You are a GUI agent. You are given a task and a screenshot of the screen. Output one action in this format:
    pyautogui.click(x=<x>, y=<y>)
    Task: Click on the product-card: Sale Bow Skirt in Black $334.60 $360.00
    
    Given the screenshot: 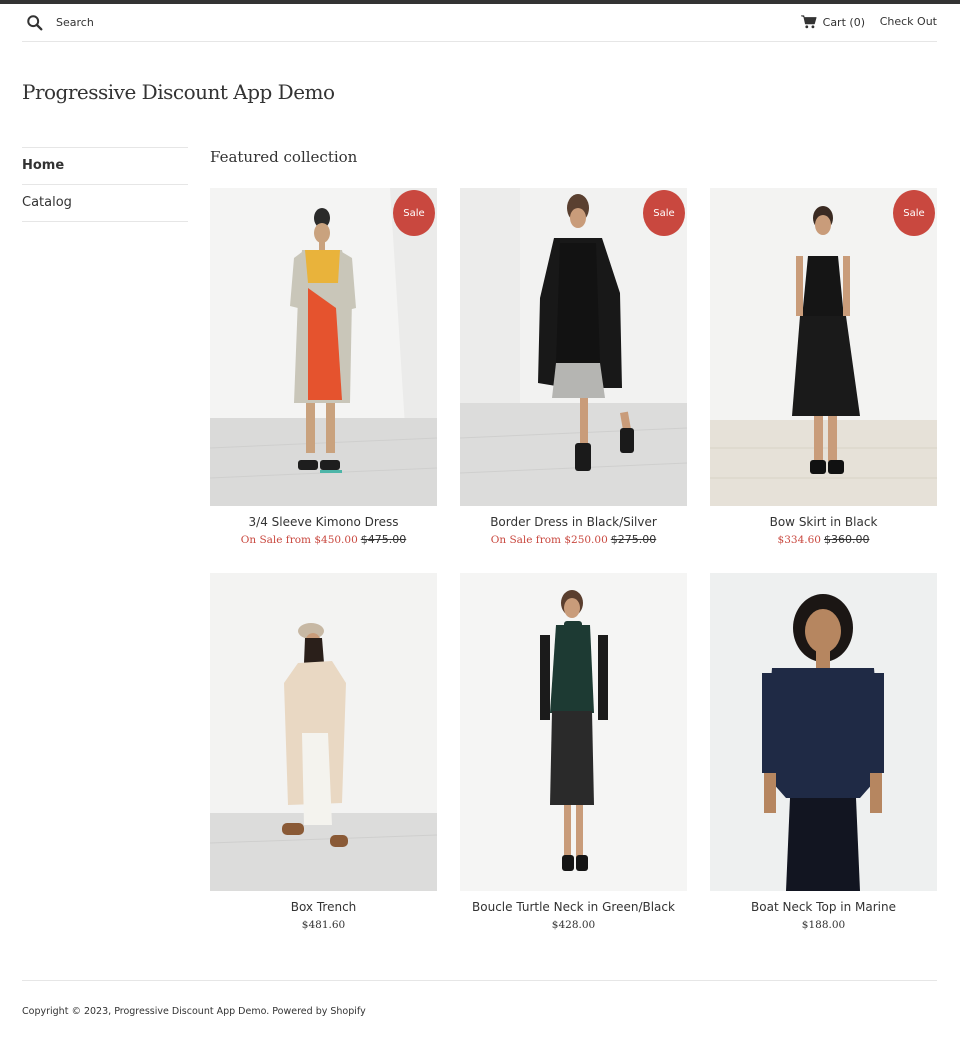 What is the action you would take?
    pyautogui.click(x=823, y=373)
    